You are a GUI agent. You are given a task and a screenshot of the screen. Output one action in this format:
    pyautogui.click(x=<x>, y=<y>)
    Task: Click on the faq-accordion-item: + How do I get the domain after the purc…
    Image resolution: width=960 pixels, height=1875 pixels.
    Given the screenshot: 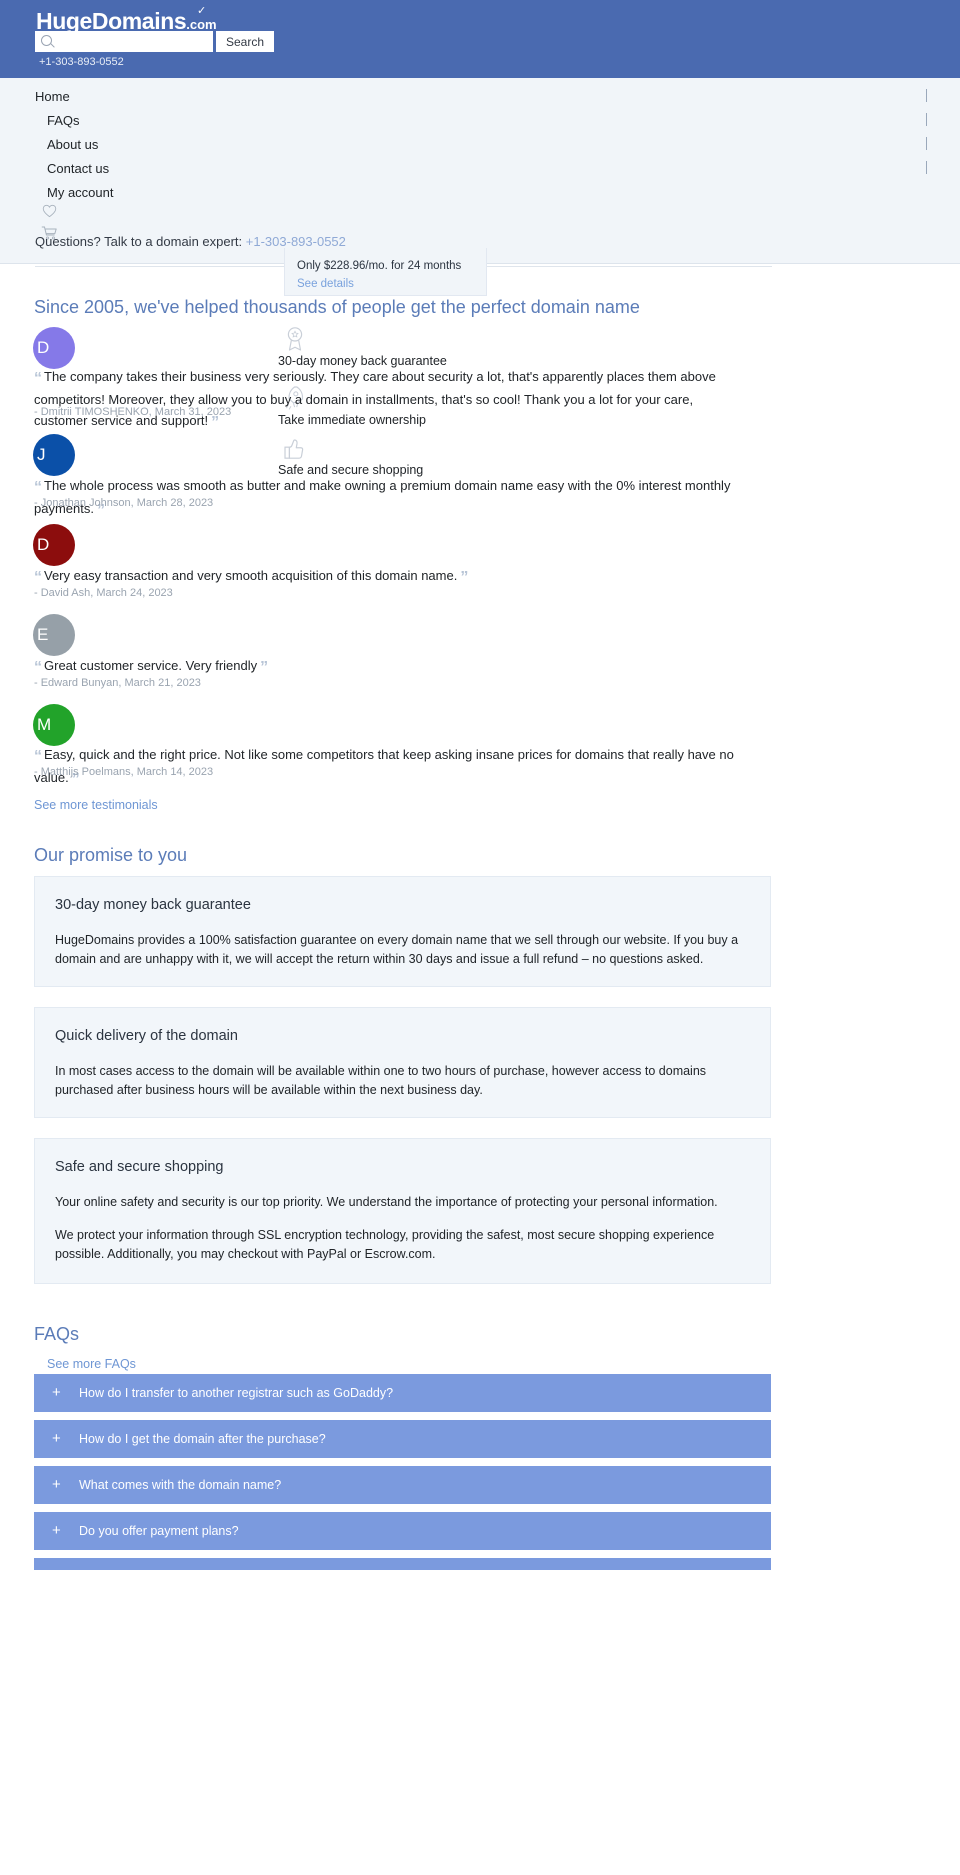 What is the action you would take?
    pyautogui.click(x=402, y=1439)
    